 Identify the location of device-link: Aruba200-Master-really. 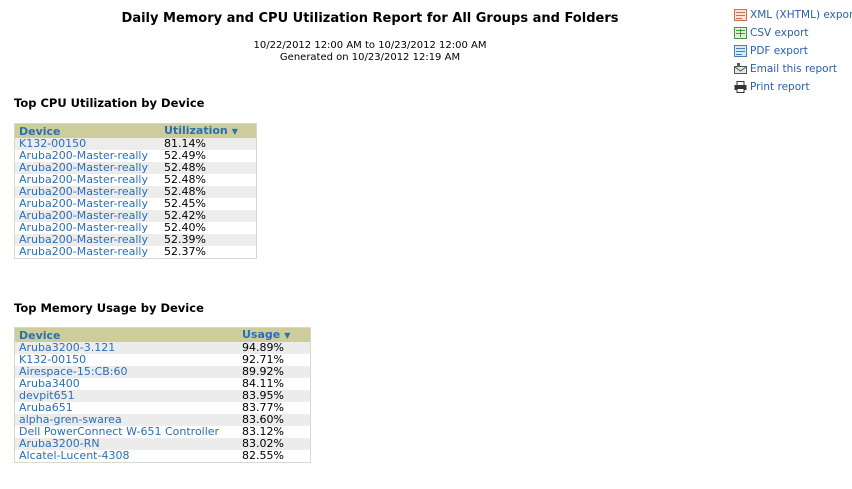
(87, 252).